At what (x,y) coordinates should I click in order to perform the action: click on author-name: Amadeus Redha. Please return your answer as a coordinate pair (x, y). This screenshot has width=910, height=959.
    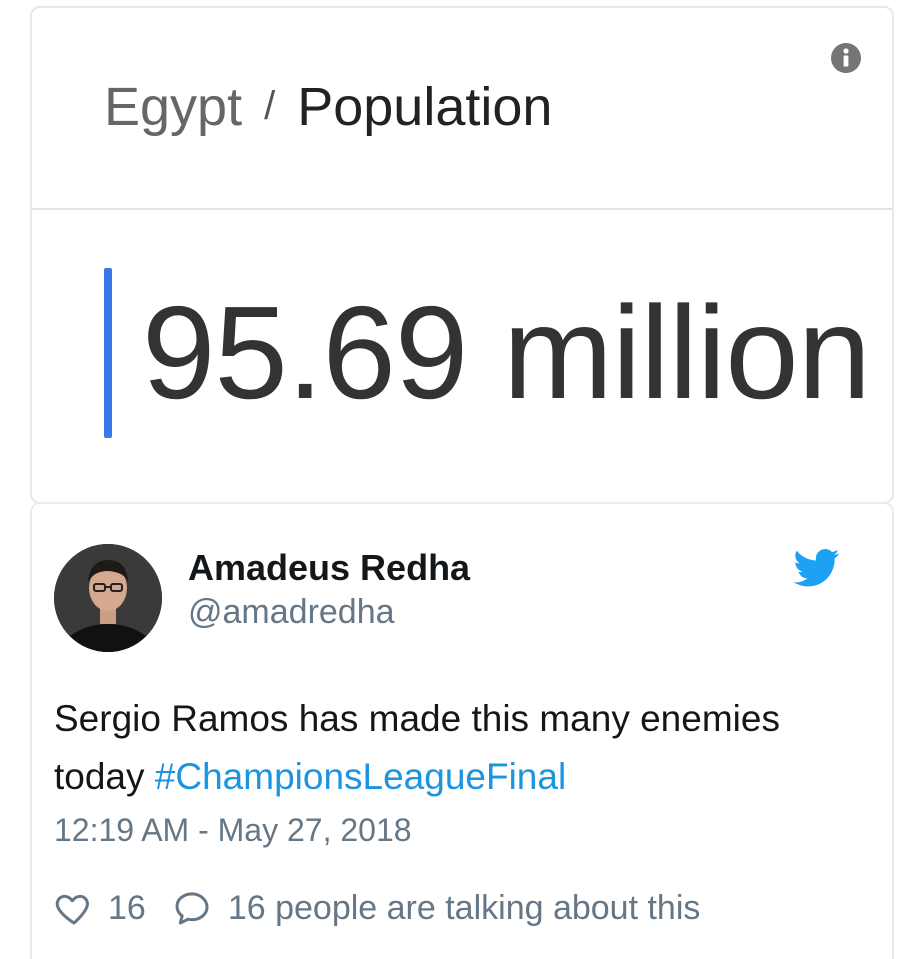
    Looking at the image, I should click on (329, 568).